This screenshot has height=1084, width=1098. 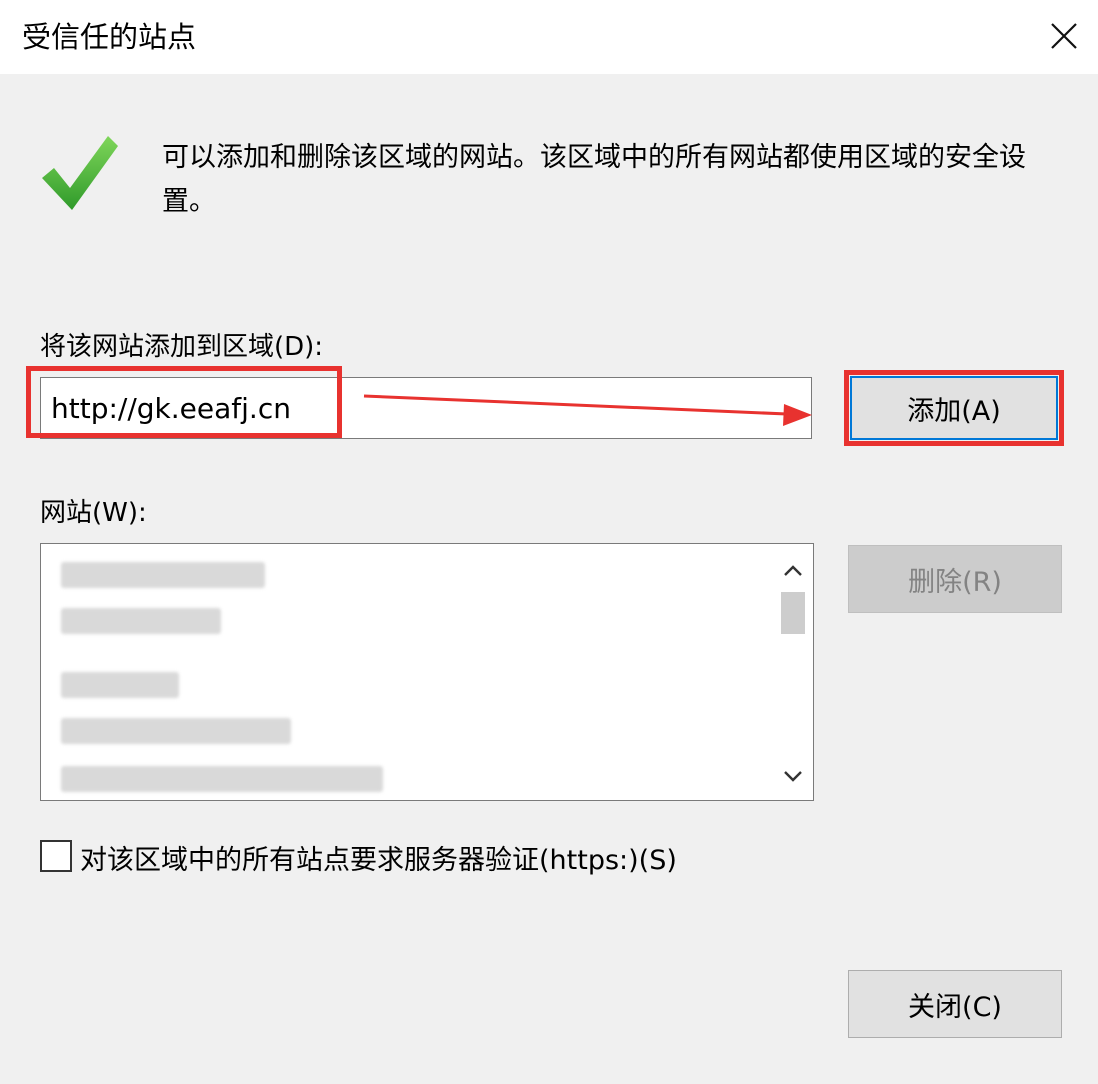 I want to click on close-button: 关闭(C), so click(x=955, y=1004).